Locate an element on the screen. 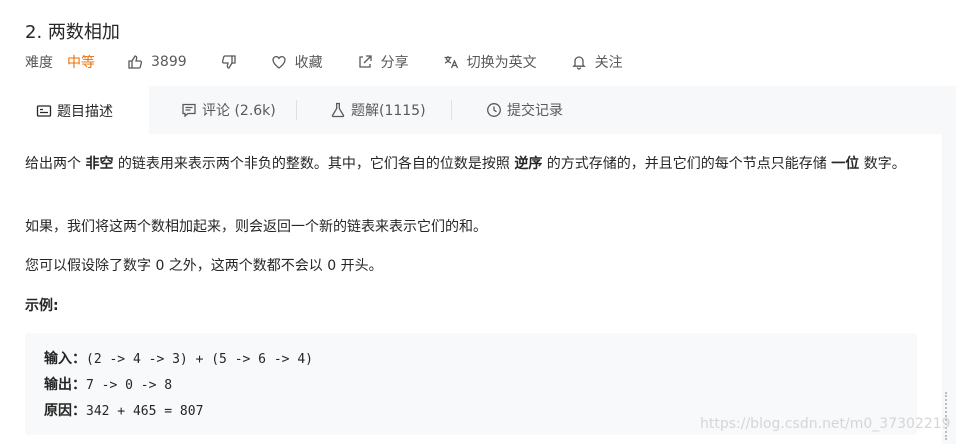 The image size is (956, 444). share-button: 分享 is located at coordinates (383, 62).